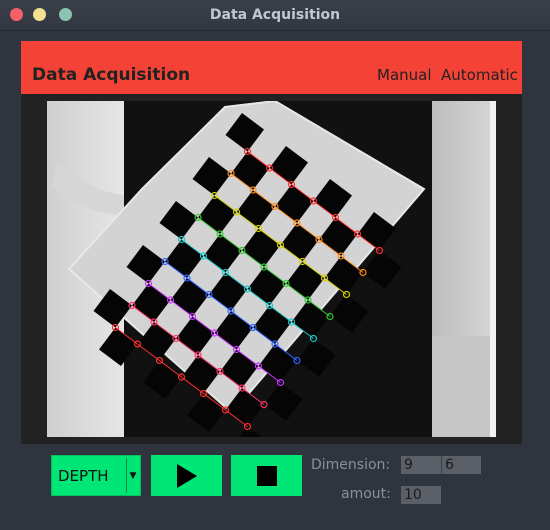 The height and width of the screenshot is (530, 550). I want to click on window-title: Data Acquisition, so click(275, 15).